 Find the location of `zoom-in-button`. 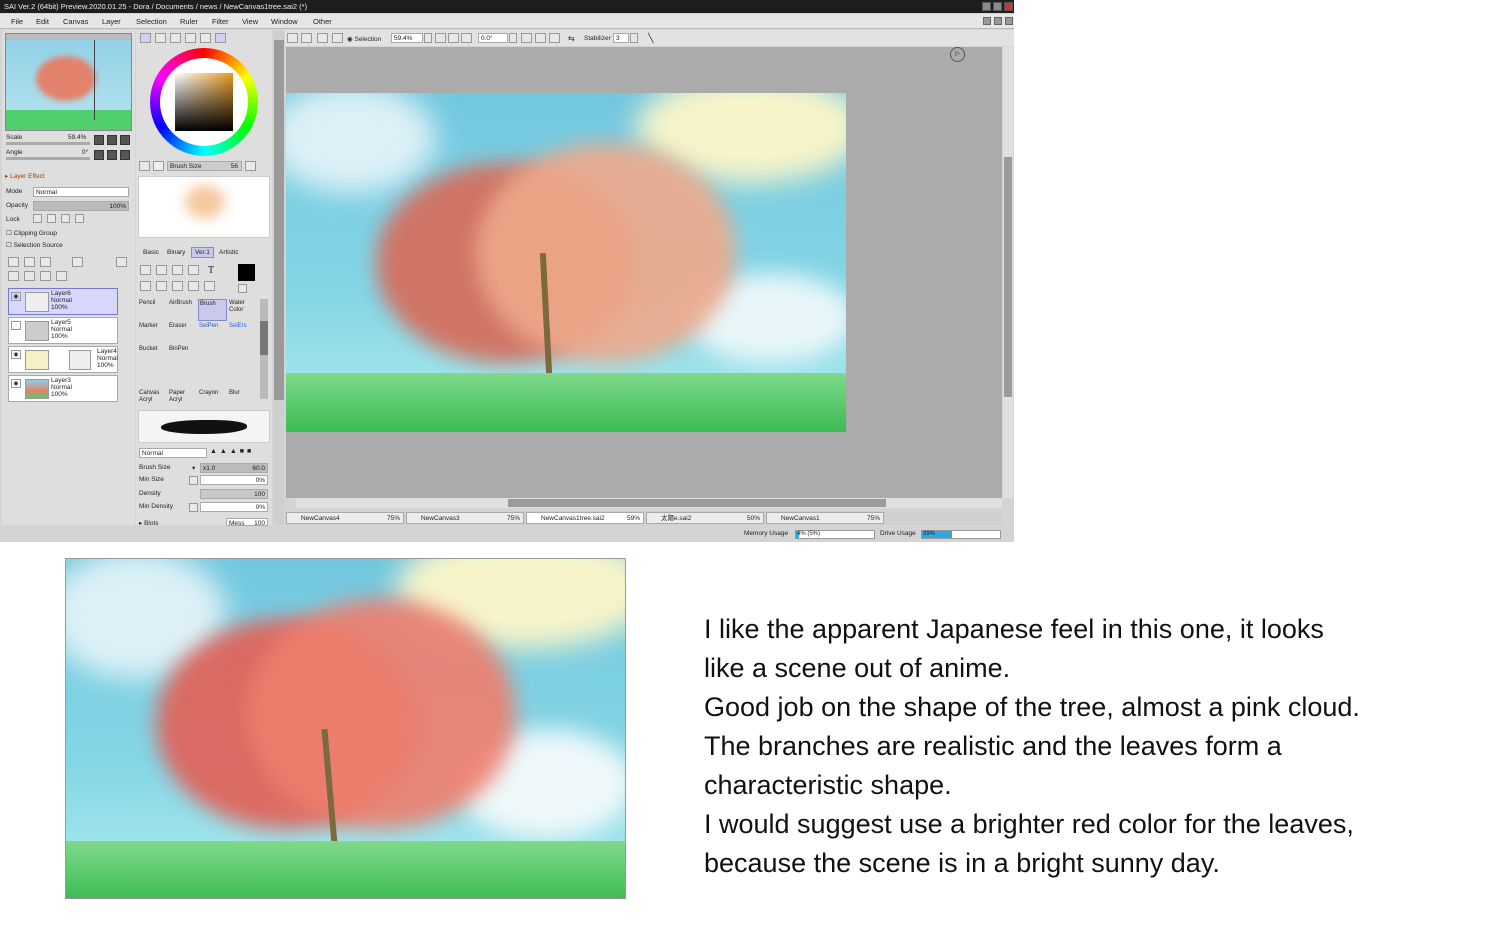

zoom-in-button is located at coordinates (112, 140).